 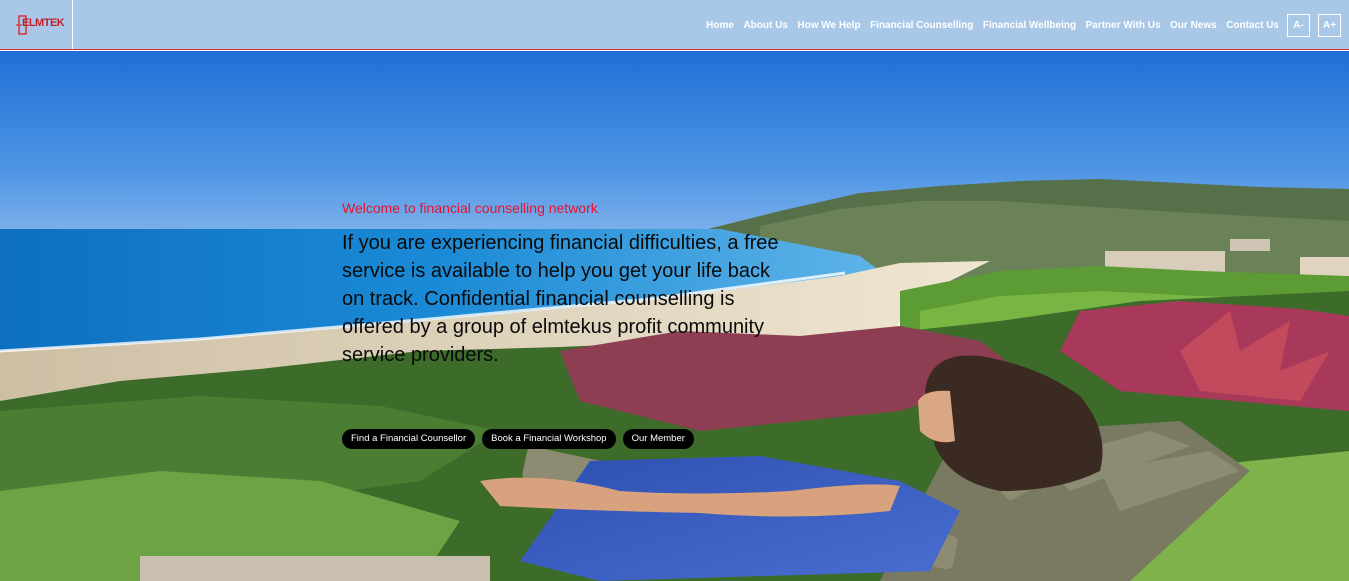 What do you see at coordinates (1029, 25) in the screenshot?
I see `nav-financial-wellbeing: Financial Wellbeing` at bounding box center [1029, 25].